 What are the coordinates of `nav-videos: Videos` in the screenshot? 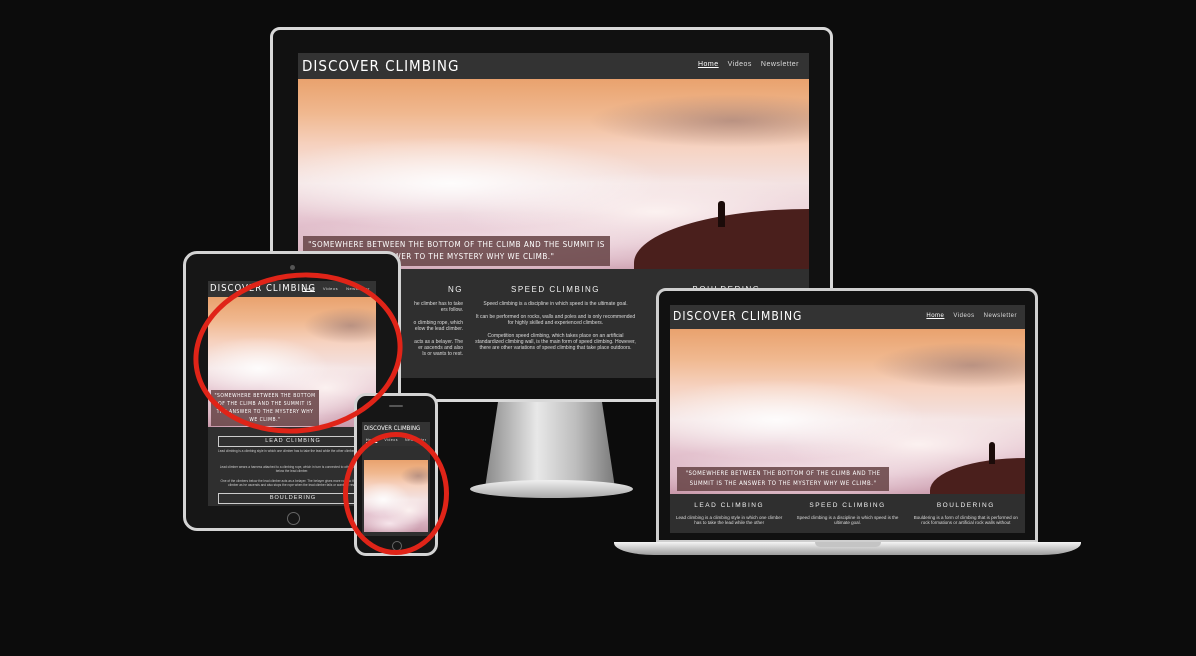 It's located at (740, 64).